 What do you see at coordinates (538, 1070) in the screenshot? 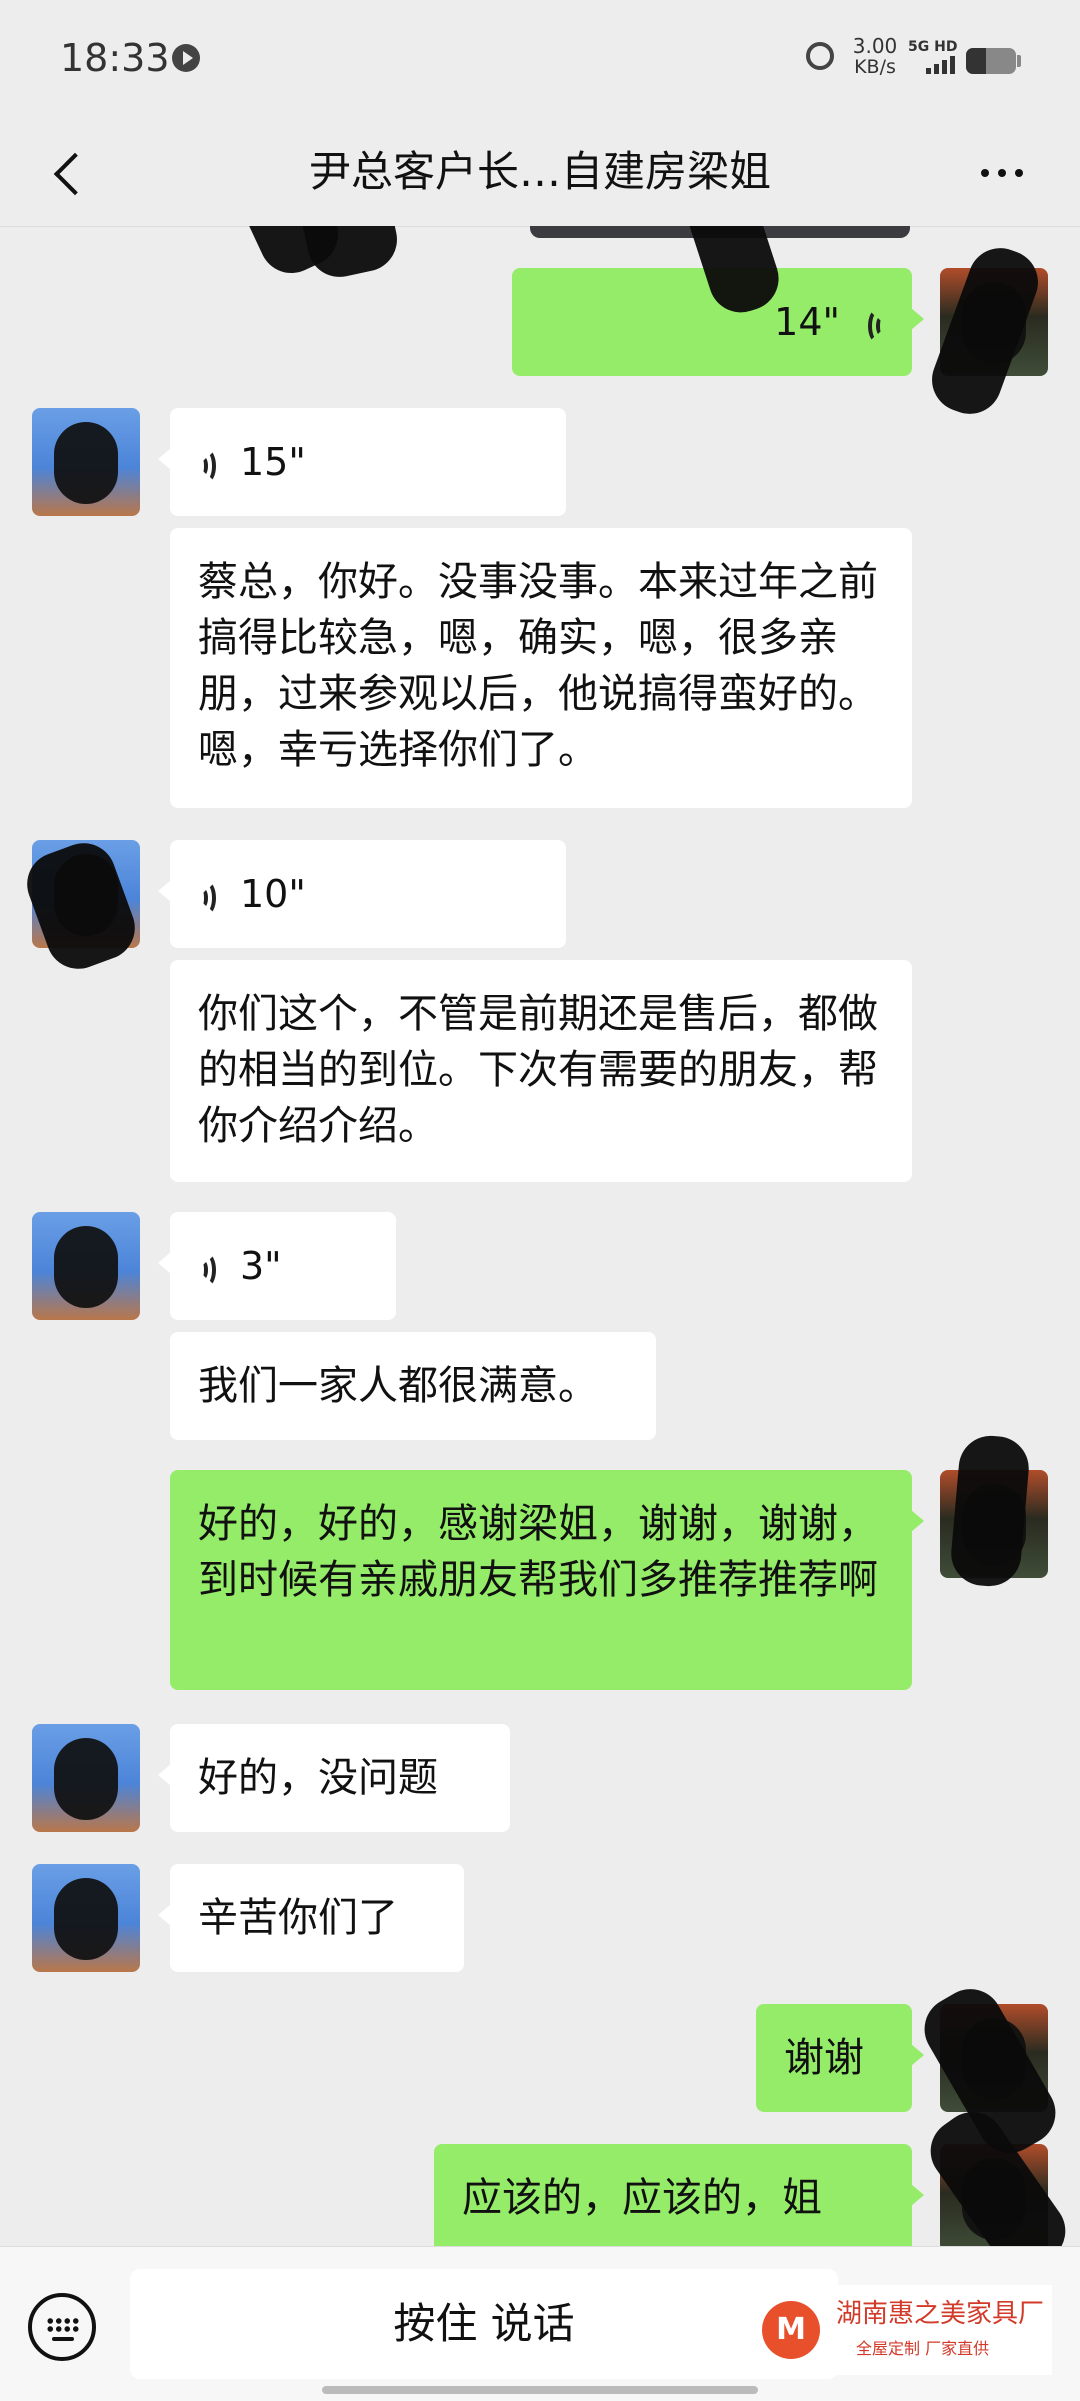
I see `message-text: 你们这个，不管是前期还是售后，都做的相当的到位。下次有需要的朋友，帮你介绍介绍。` at bounding box center [538, 1070].